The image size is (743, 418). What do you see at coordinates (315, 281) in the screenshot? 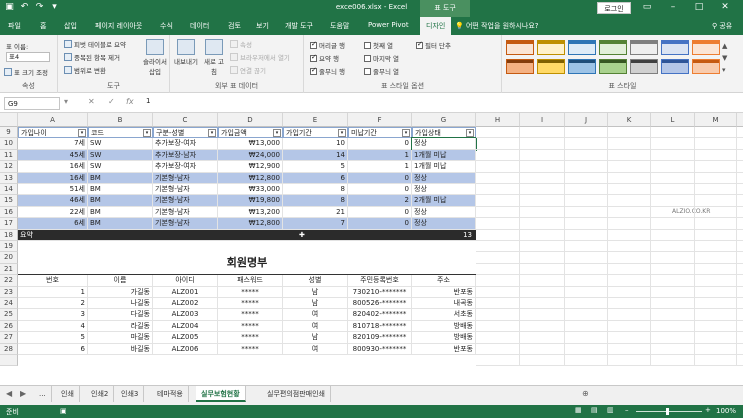
I see `member-header-cell: 성별` at bounding box center [315, 281].